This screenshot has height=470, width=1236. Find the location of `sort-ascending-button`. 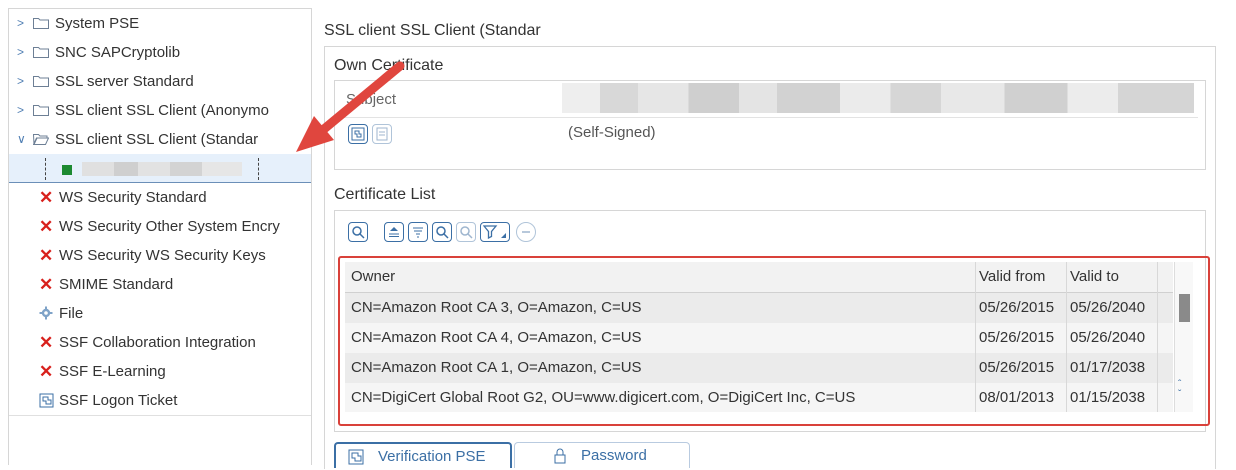

sort-ascending-button is located at coordinates (394, 232).